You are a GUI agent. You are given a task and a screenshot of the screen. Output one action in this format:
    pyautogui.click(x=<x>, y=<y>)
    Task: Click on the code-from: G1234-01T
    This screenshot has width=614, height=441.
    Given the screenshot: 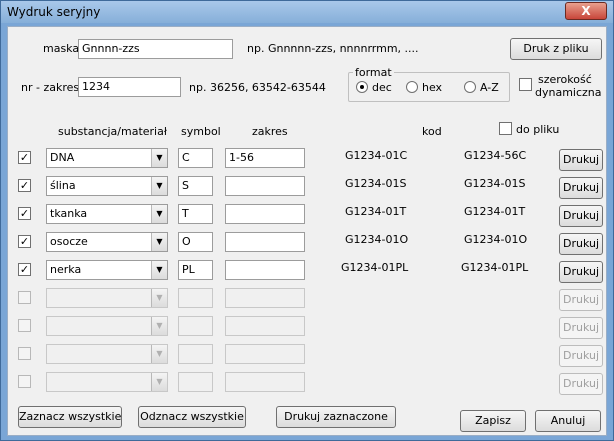 What is the action you would take?
    pyautogui.click(x=376, y=211)
    